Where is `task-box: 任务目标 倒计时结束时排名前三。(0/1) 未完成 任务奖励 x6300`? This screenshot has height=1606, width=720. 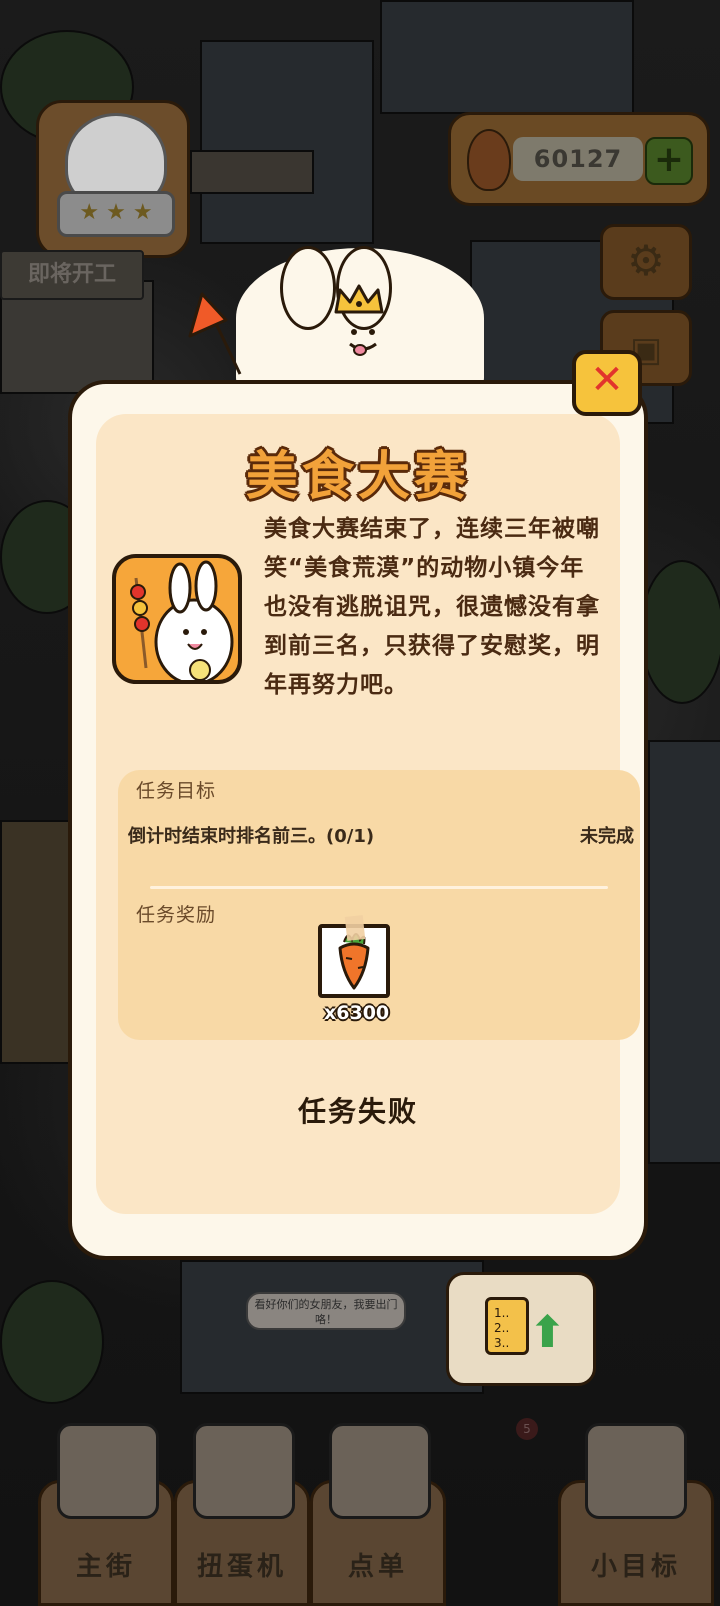 task-box: 任务目标 倒计时结束时排名前三。(0/1) 未完成 任务奖励 x6300 is located at coordinates (379, 905).